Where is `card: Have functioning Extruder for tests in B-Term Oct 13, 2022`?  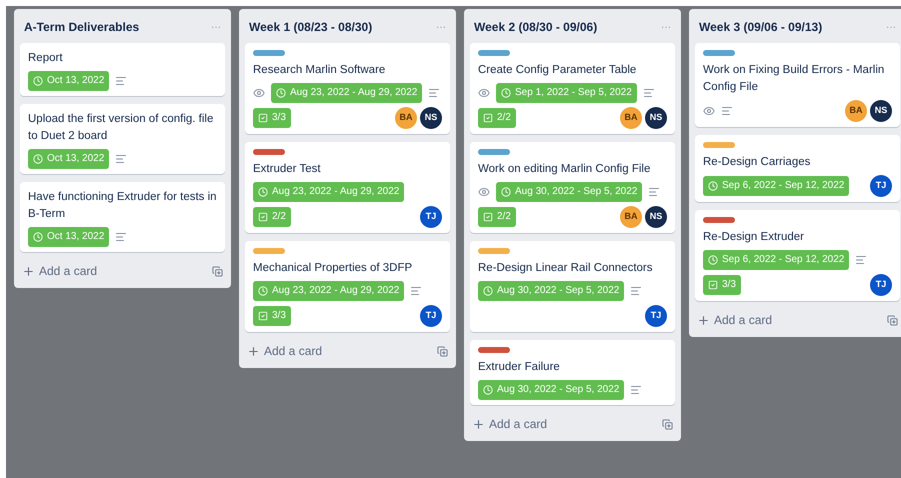
card: Have functioning Extruder for tests in B-Term Oct 13, 2022 is located at coordinates (122, 217).